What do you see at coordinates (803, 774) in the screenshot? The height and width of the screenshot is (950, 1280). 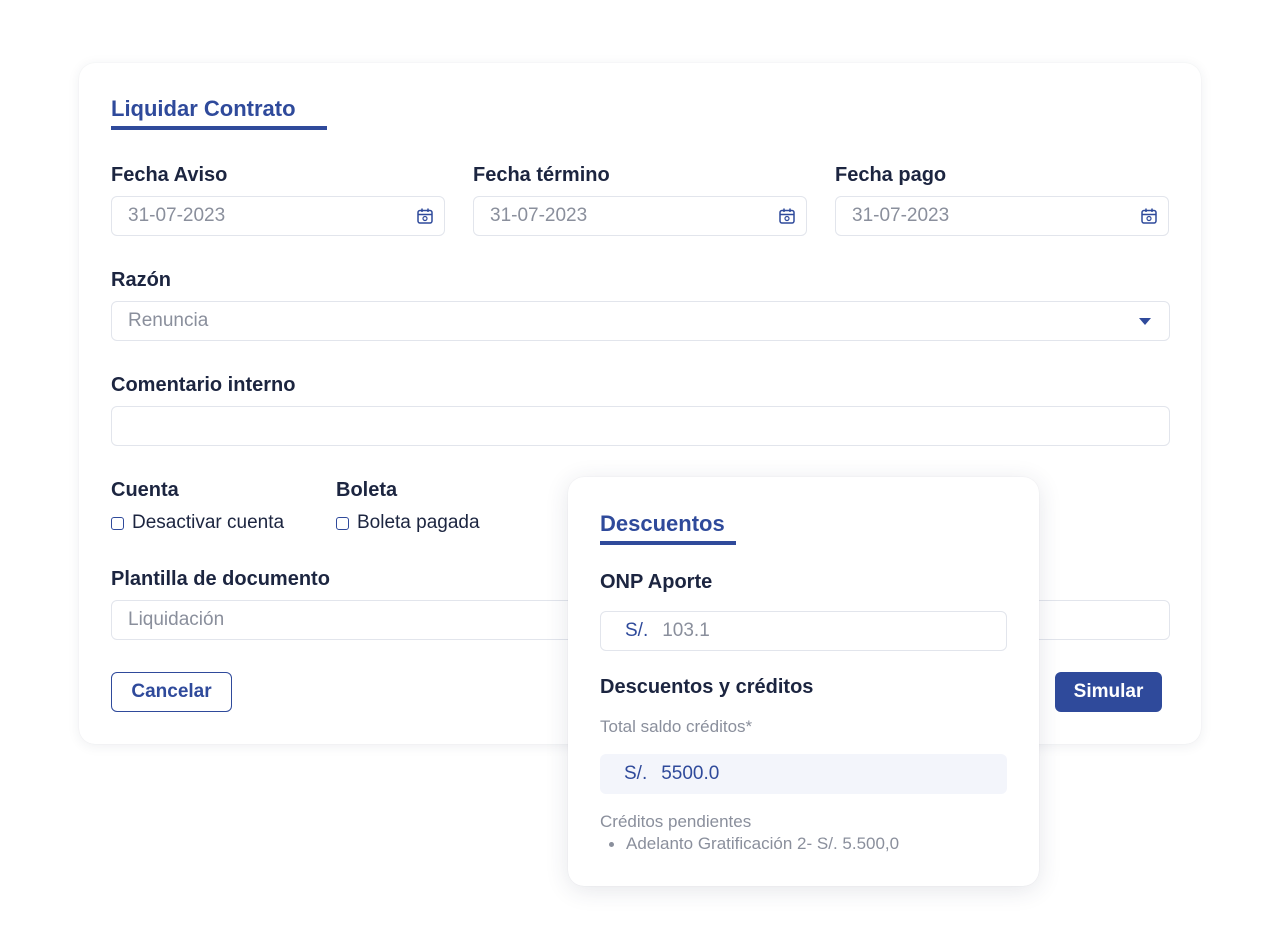 I see `total-saldo-field: S/. 5500.0` at bounding box center [803, 774].